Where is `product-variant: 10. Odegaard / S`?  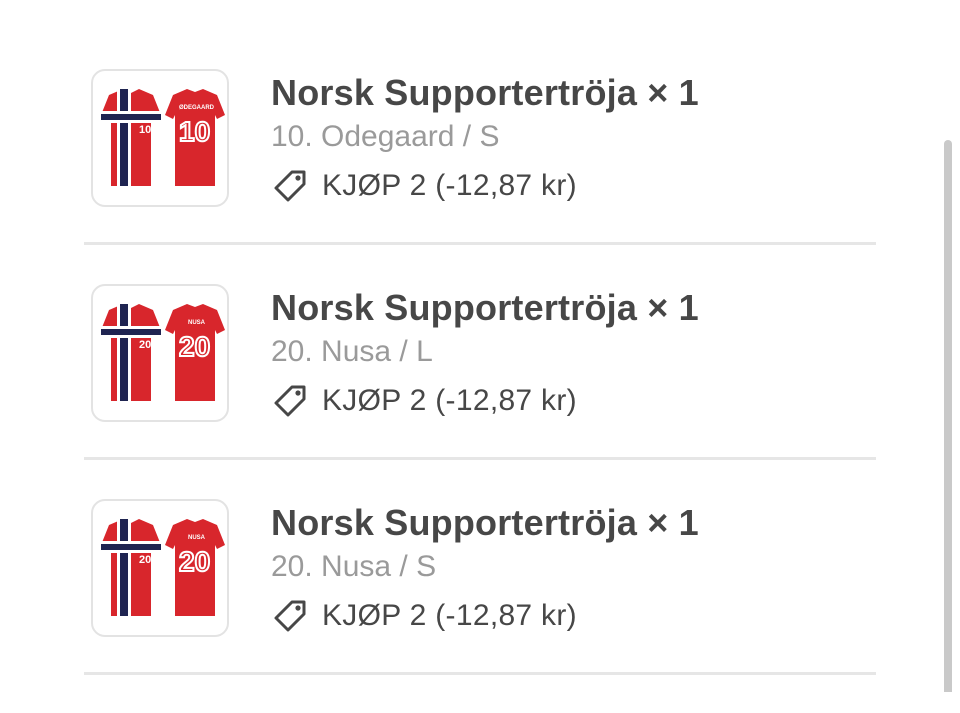
product-variant: 10. Odegaard / S is located at coordinates (385, 136).